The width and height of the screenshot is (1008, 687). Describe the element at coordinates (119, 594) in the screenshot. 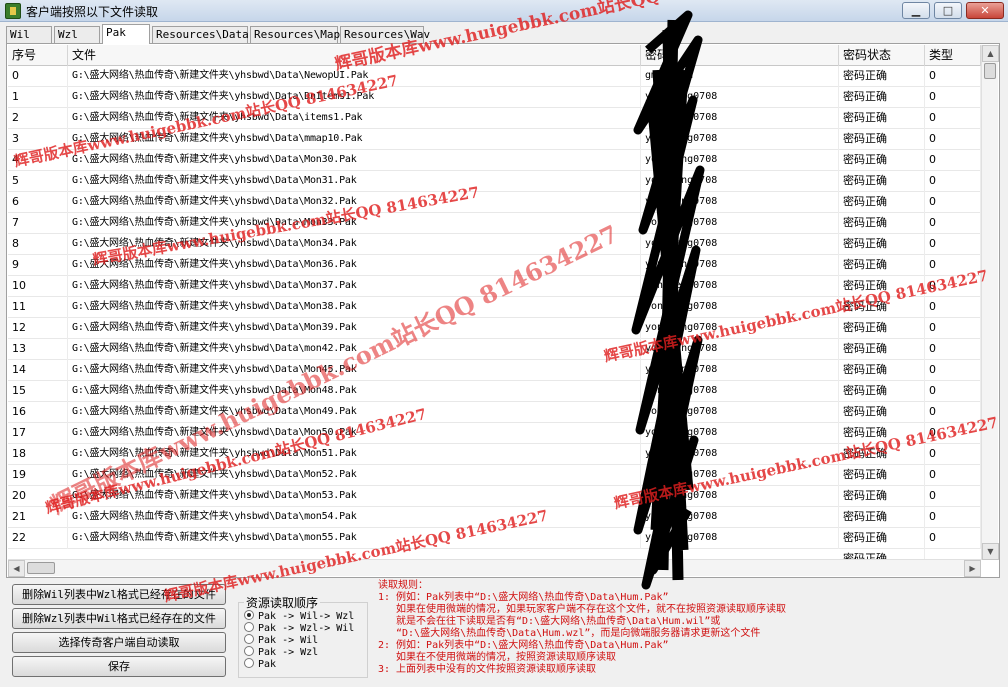

I see `delete-wil-duplicates-button: 删除Wil列表中Wzl格式已经存在的文件` at that location.